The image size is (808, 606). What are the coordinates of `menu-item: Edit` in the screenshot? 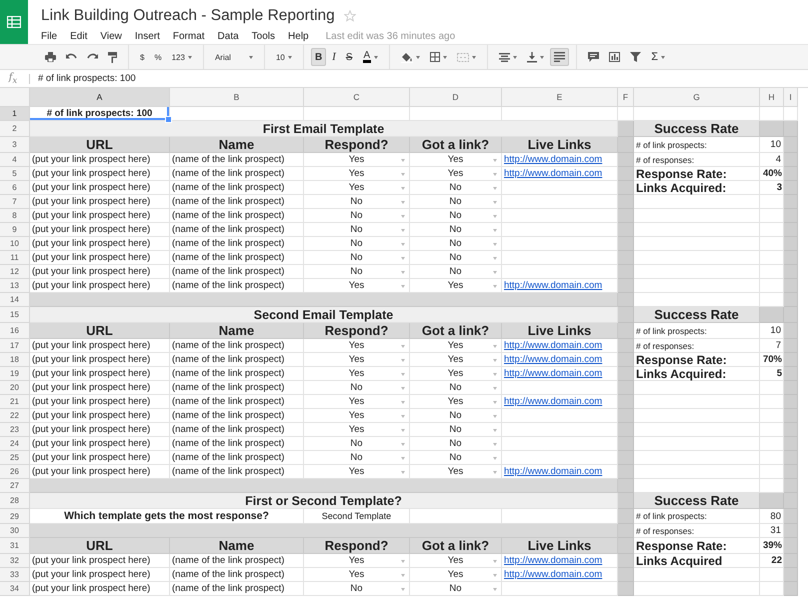 It's located at (79, 36).